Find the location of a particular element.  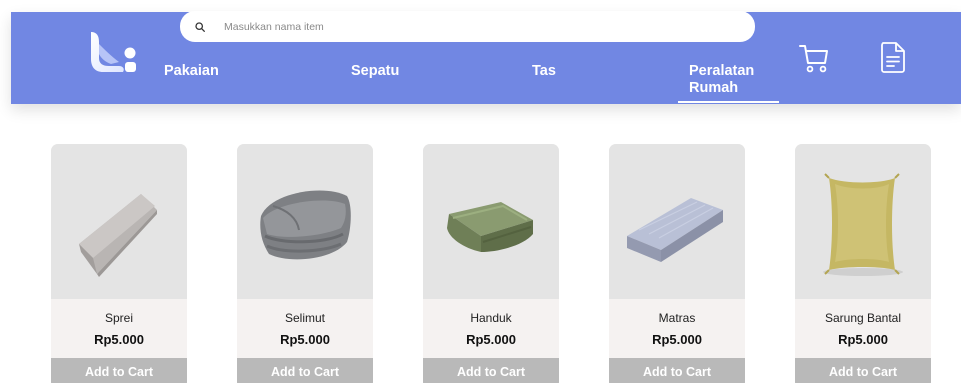

nav-item-tas: Tas is located at coordinates (544, 71).